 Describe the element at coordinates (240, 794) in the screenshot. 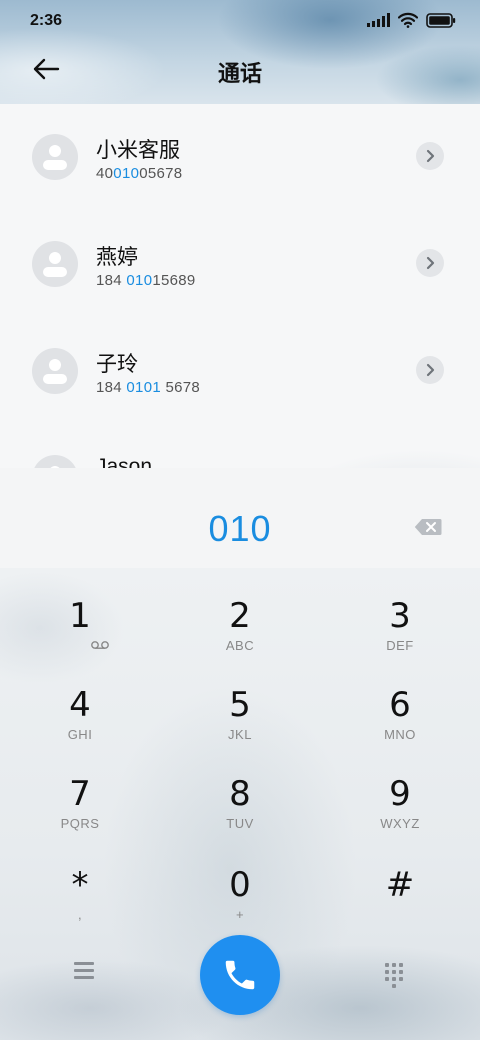

I see `key-digit: 8` at that location.